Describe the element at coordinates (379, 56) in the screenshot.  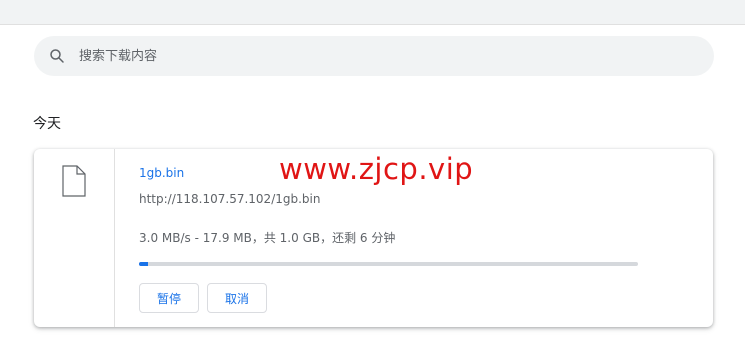
I see `search-input` at that location.